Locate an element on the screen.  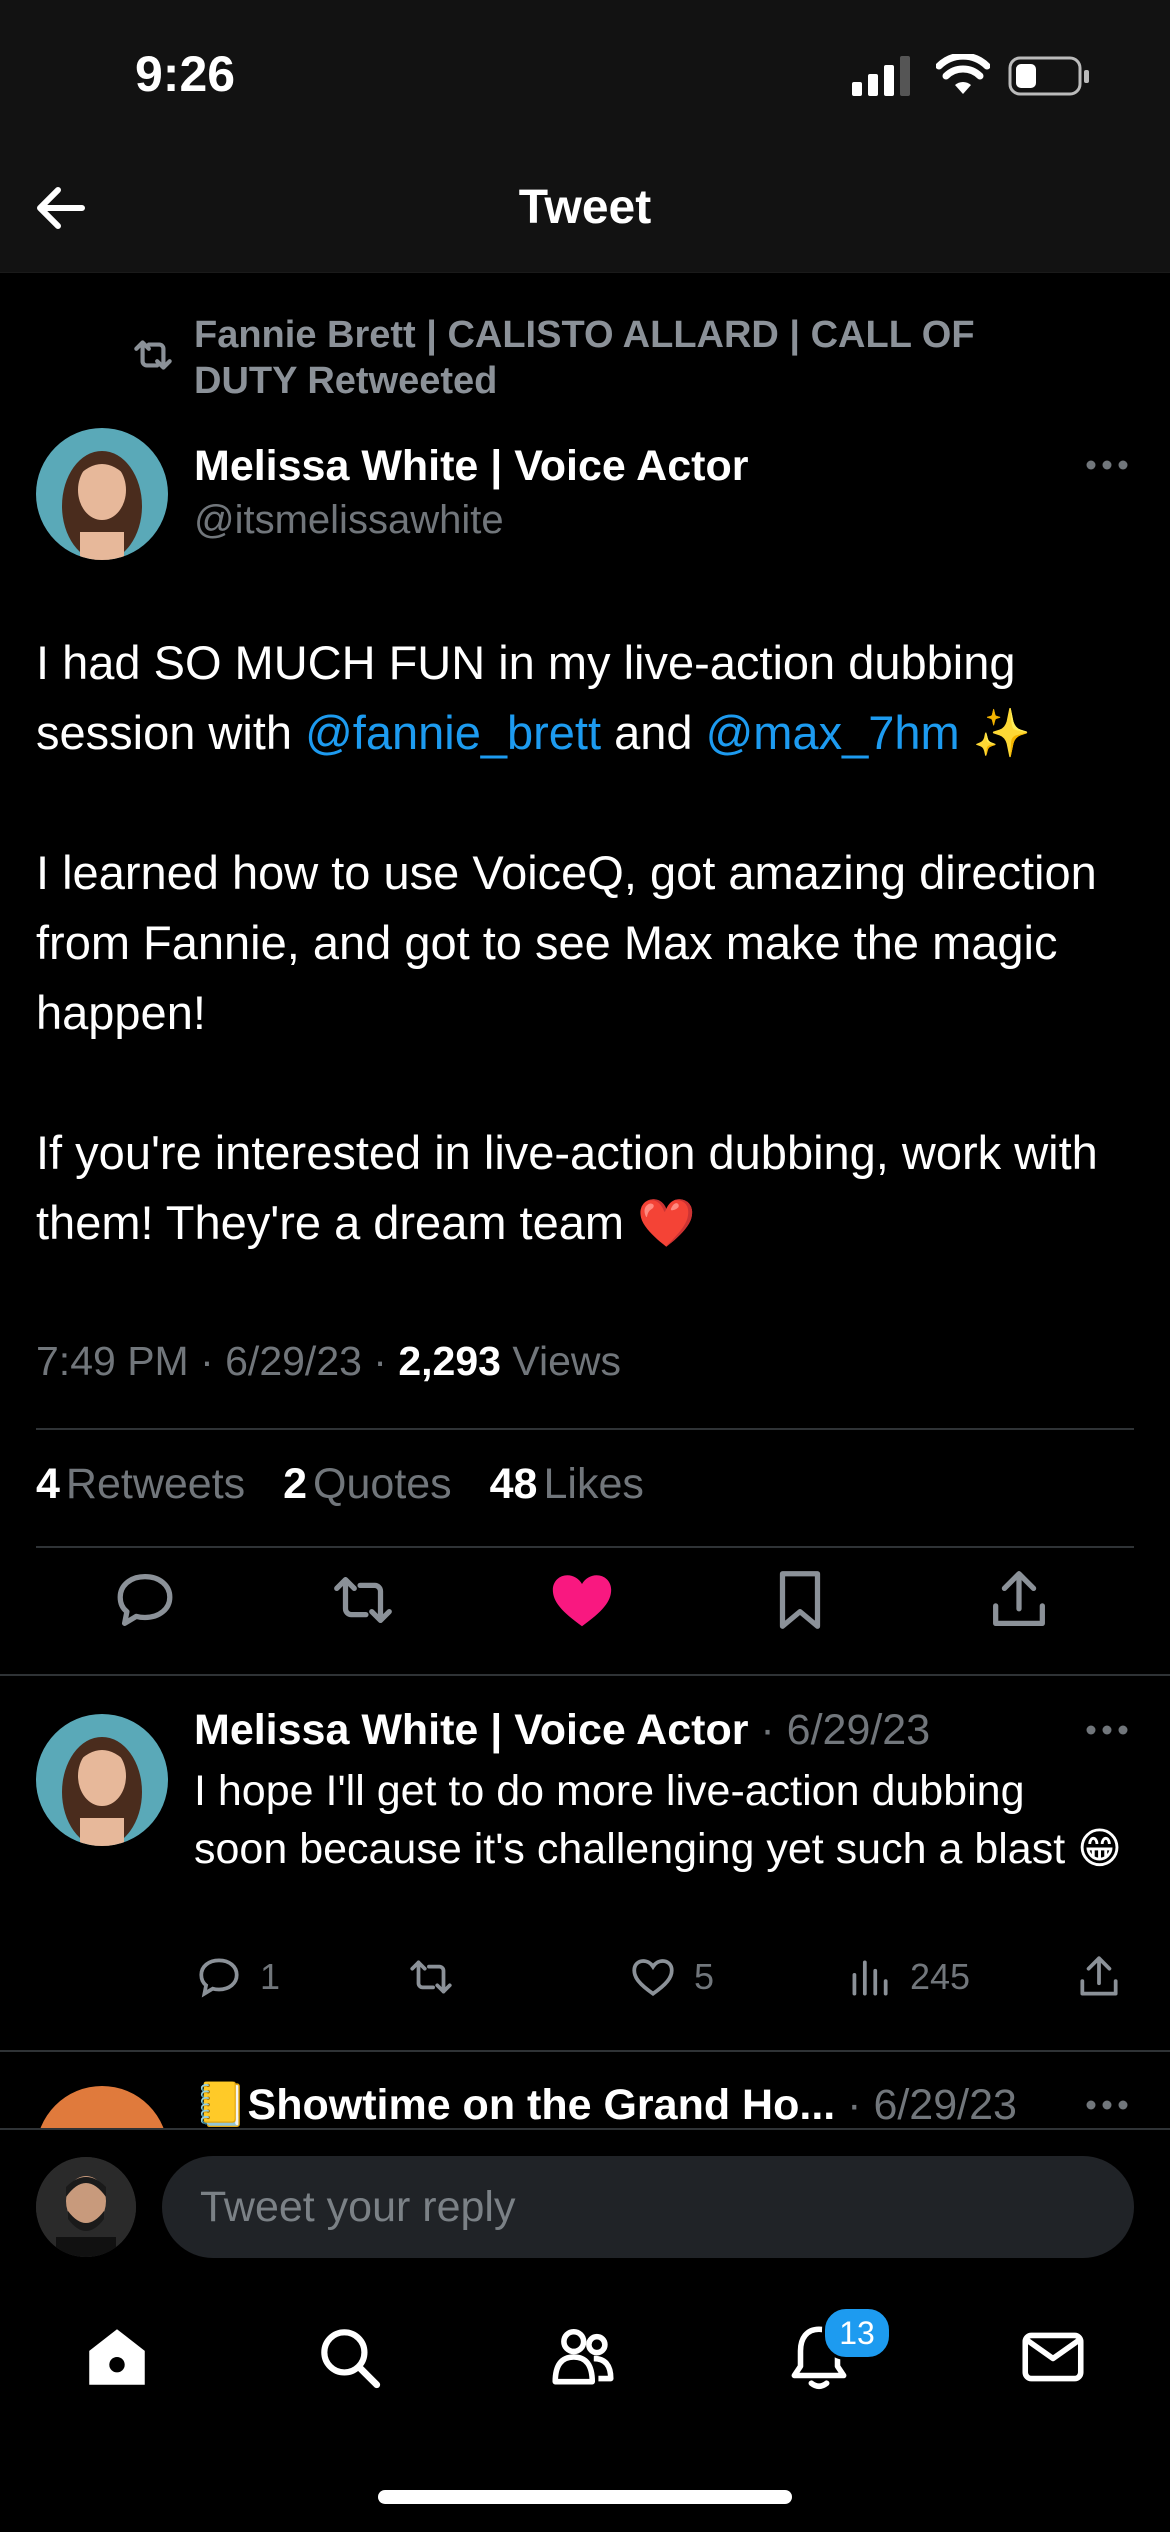
page-title: Tweet is located at coordinates (585, 207).